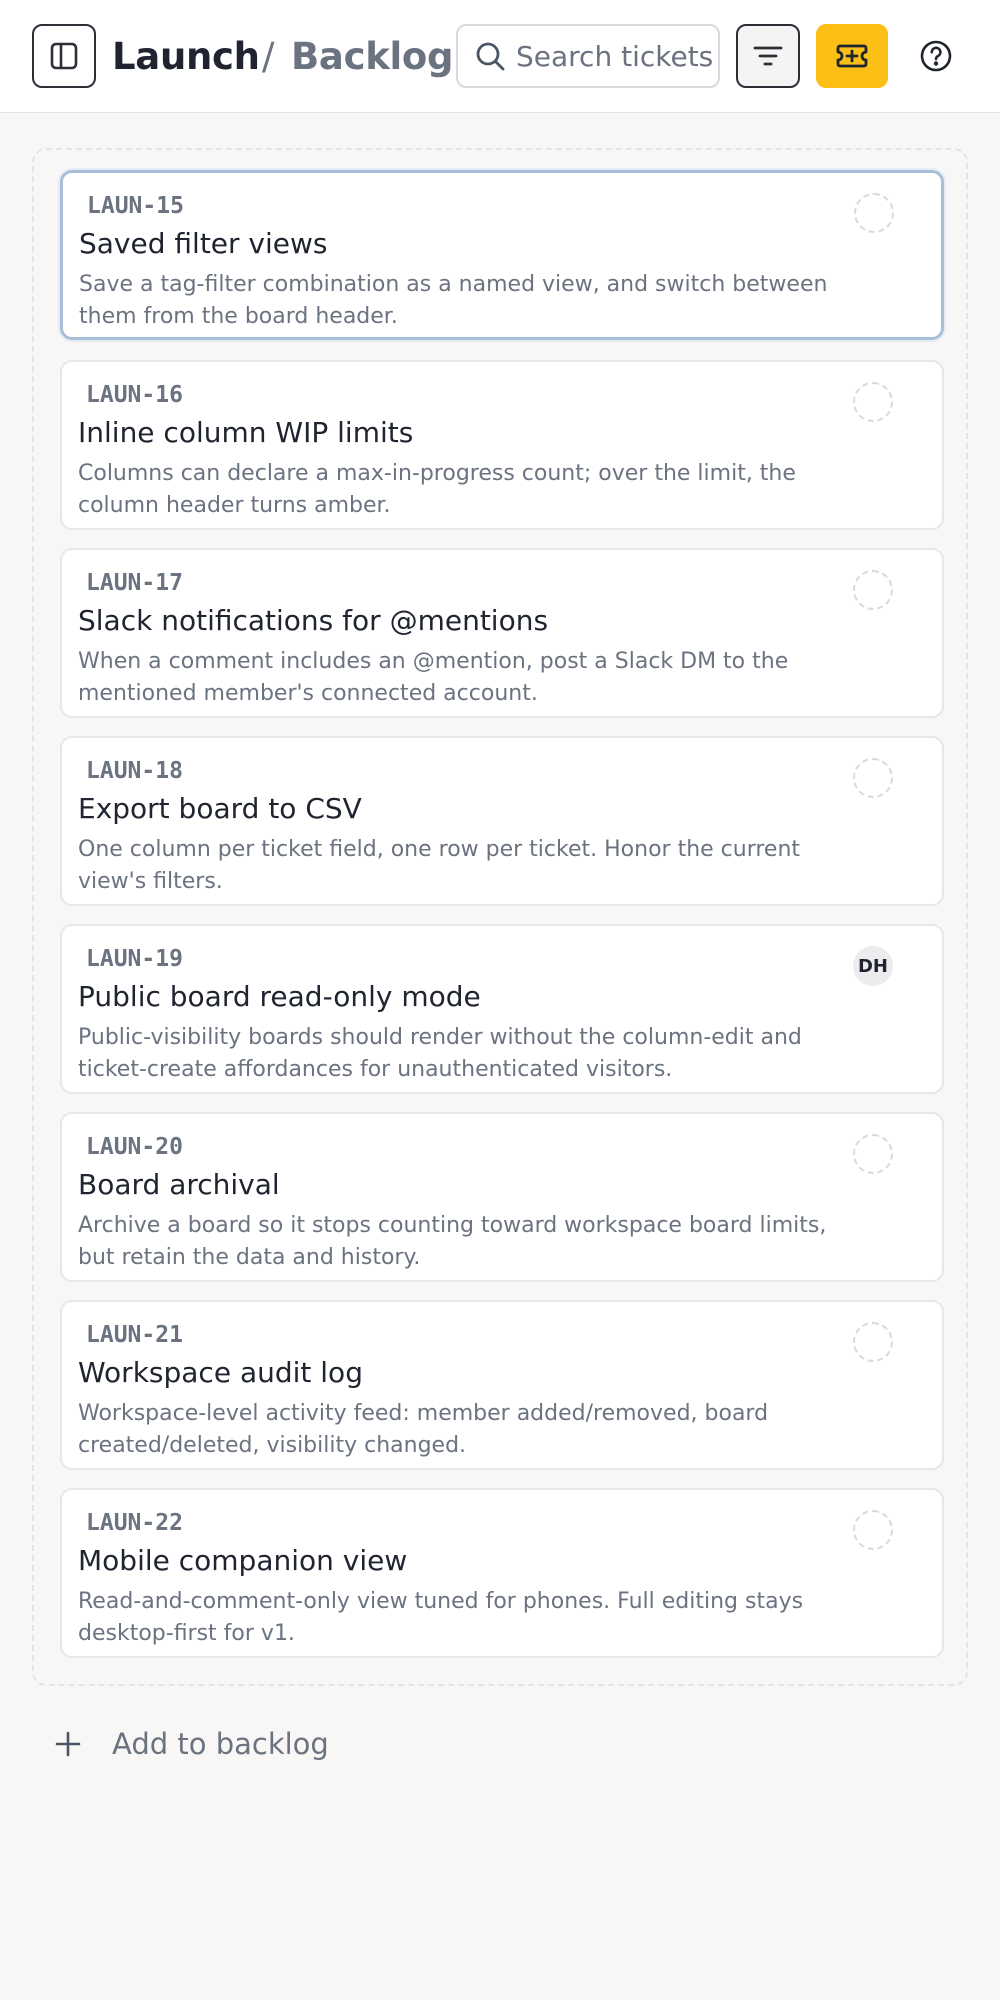 Image resolution: width=1000 pixels, height=2000 pixels. I want to click on search-input, so click(616, 56).